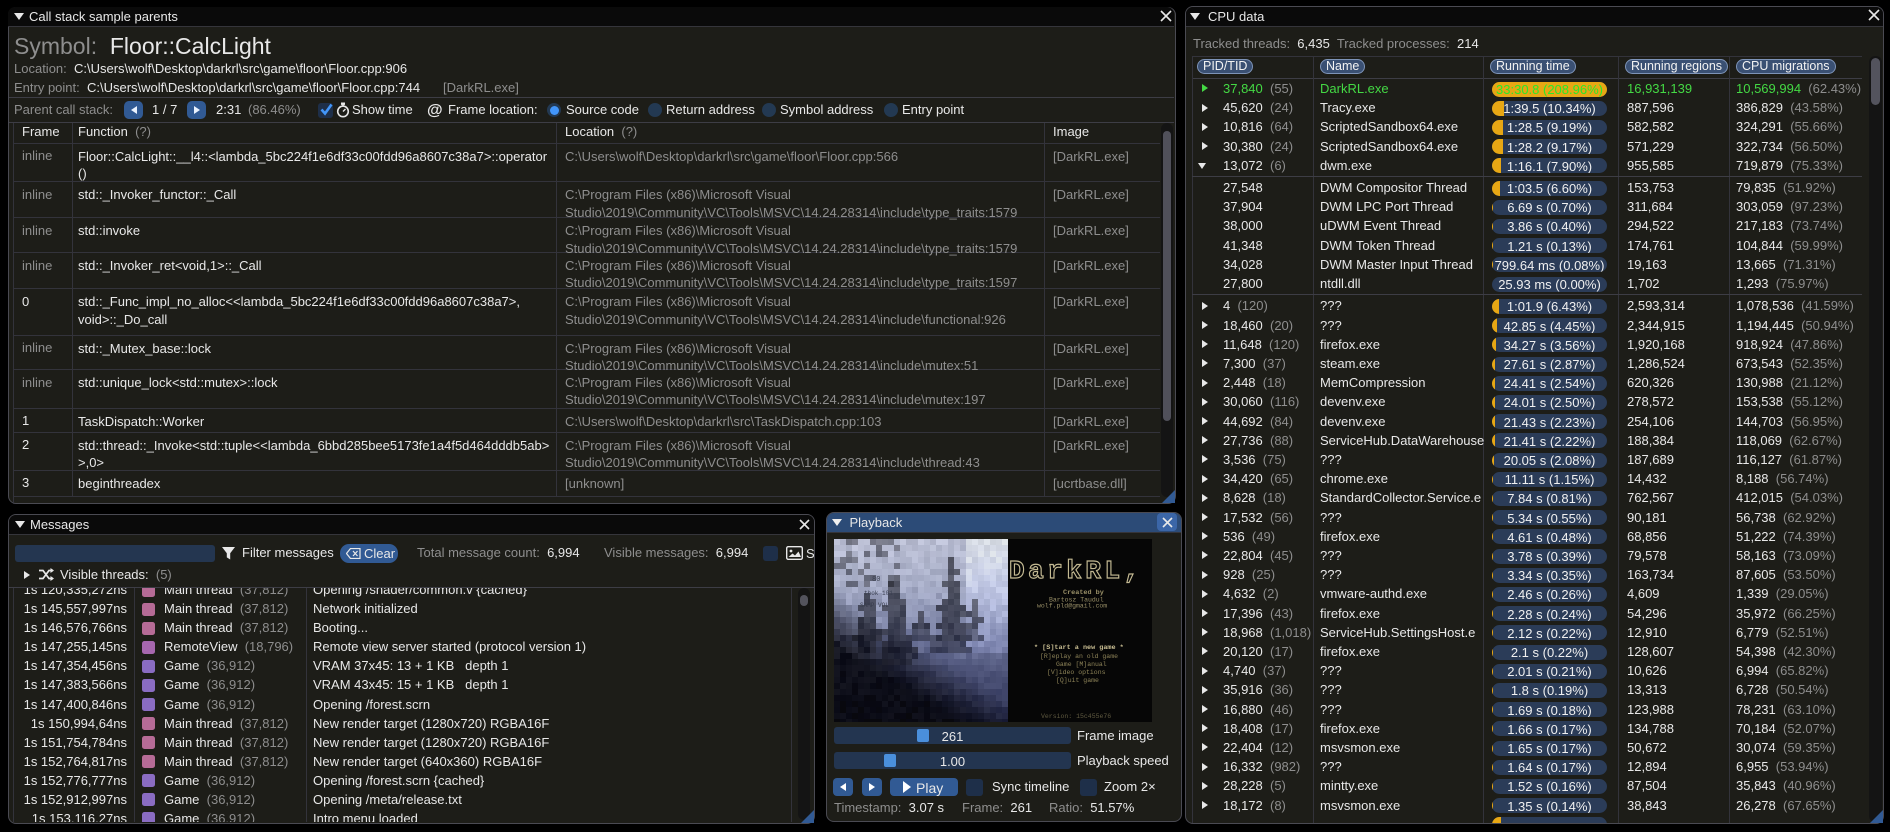 The width and height of the screenshot is (1890, 832). What do you see at coordinates (1079, 656) in the screenshot?
I see `svg-text: [R]eplay an old game` at bounding box center [1079, 656].